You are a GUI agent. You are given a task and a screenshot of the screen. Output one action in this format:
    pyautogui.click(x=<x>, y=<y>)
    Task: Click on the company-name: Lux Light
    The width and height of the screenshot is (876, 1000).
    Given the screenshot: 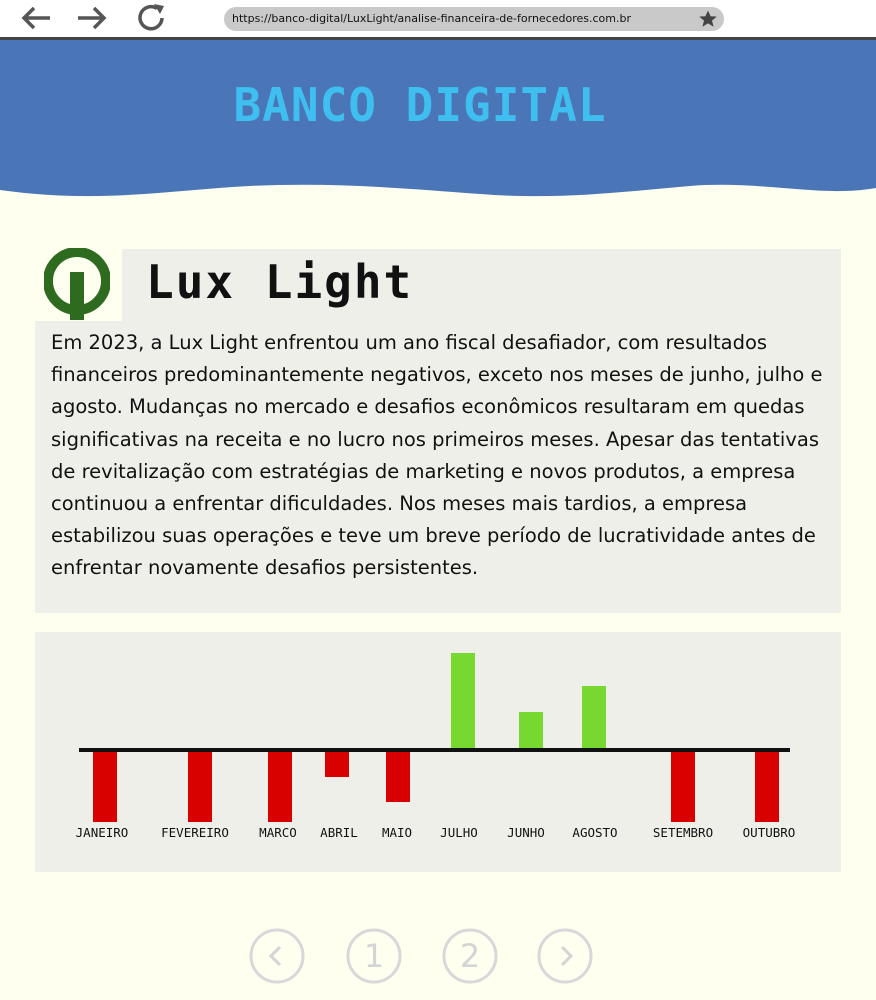 What is the action you would take?
    pyautogui.click(x=280, y=282)
    